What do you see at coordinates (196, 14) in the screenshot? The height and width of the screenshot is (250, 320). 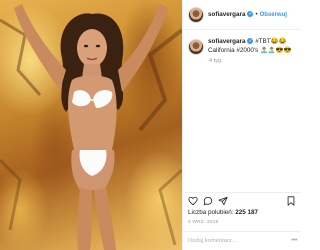 I see `avatar` at bounding box center [196, 14].